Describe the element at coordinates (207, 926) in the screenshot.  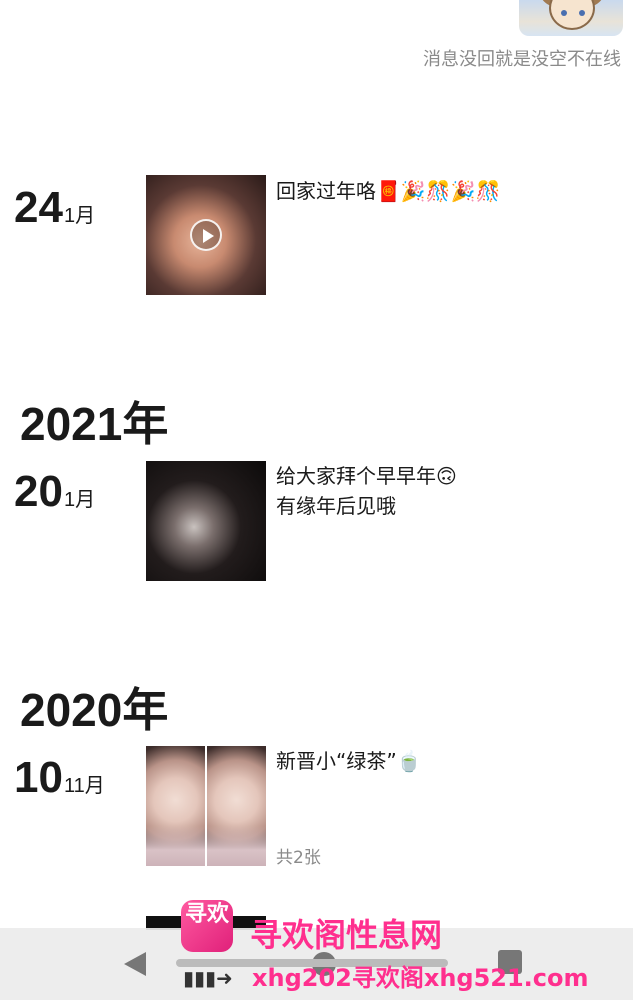
I see `watermark-logo: 寻欢` at that location.